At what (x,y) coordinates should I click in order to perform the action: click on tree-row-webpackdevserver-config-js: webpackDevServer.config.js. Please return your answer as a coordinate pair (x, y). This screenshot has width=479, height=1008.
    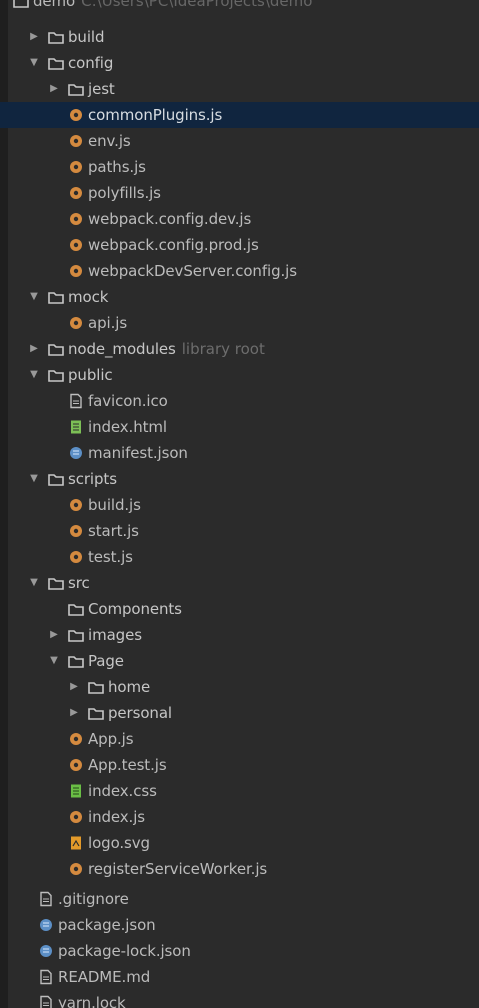
    Looking at the image, I should click on (239, 271).